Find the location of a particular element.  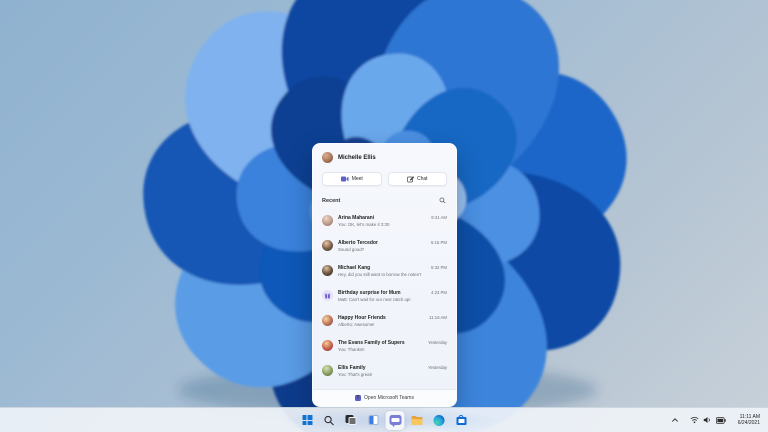

search-taskbar-icon is located at coordinates (329, 420).